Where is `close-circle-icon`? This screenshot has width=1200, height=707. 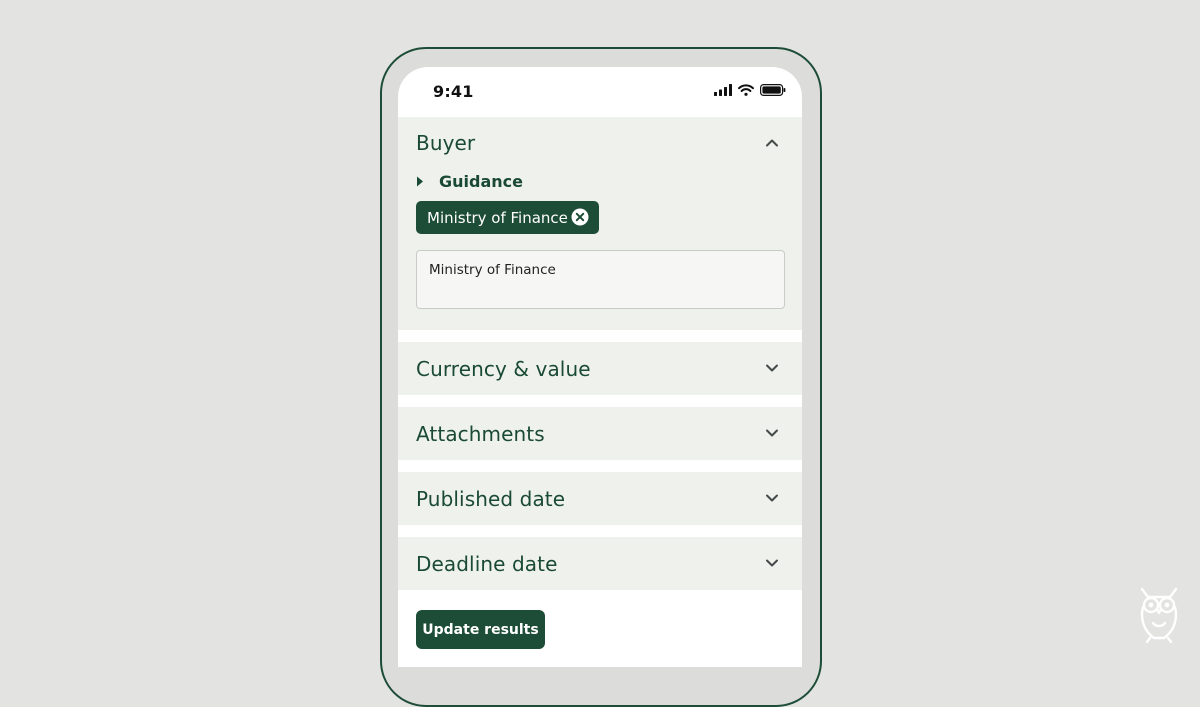
close-circle-icon is located at coordinates (580, 217).